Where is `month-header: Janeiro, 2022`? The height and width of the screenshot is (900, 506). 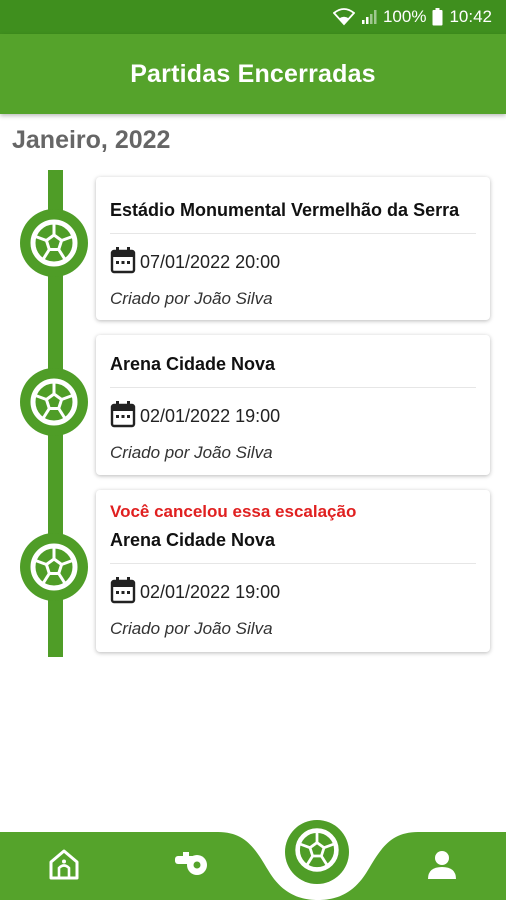 month-header: Janeiro, 2022 is located at coordinates (91, 140).